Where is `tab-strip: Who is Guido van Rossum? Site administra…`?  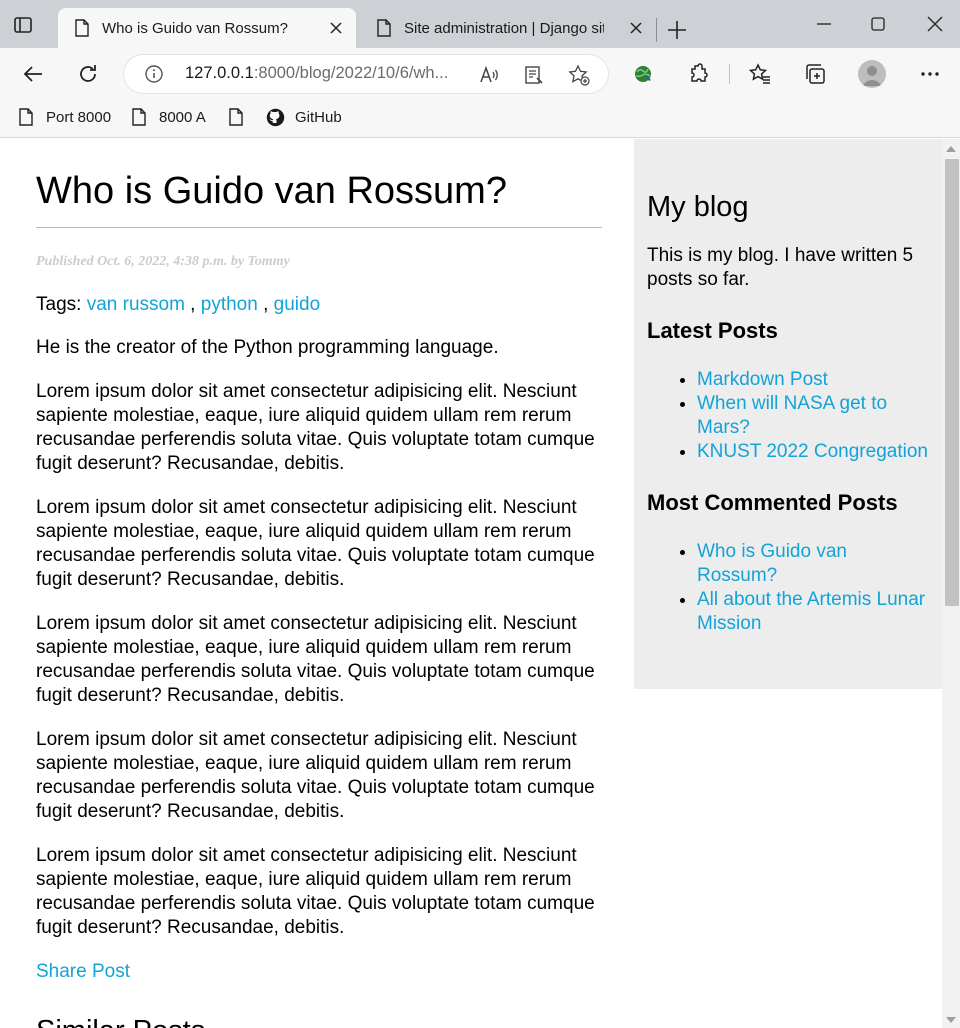
tab-strip: Who is Guido van Rossum? Site administra… is located at coordinates (480, 24).